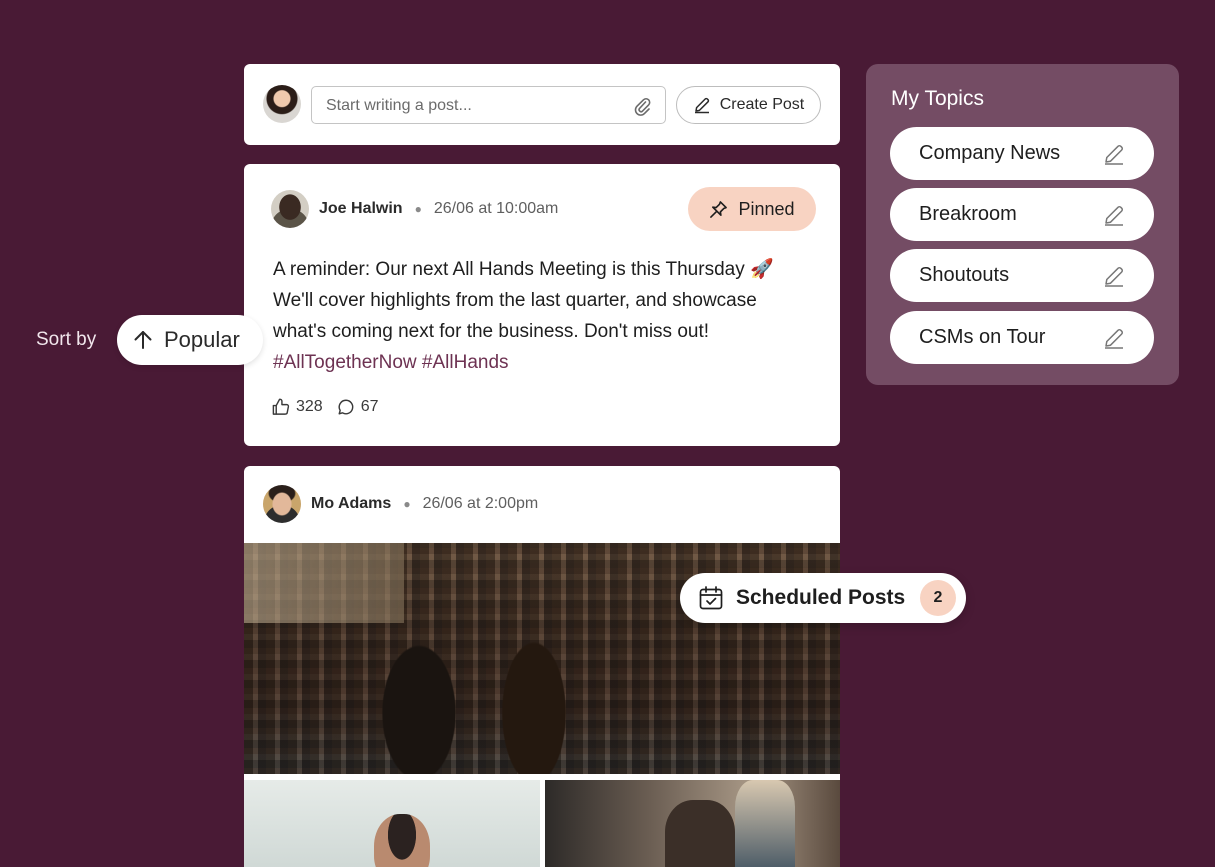  I want to click on paperclip-icon, so click(642, 106).